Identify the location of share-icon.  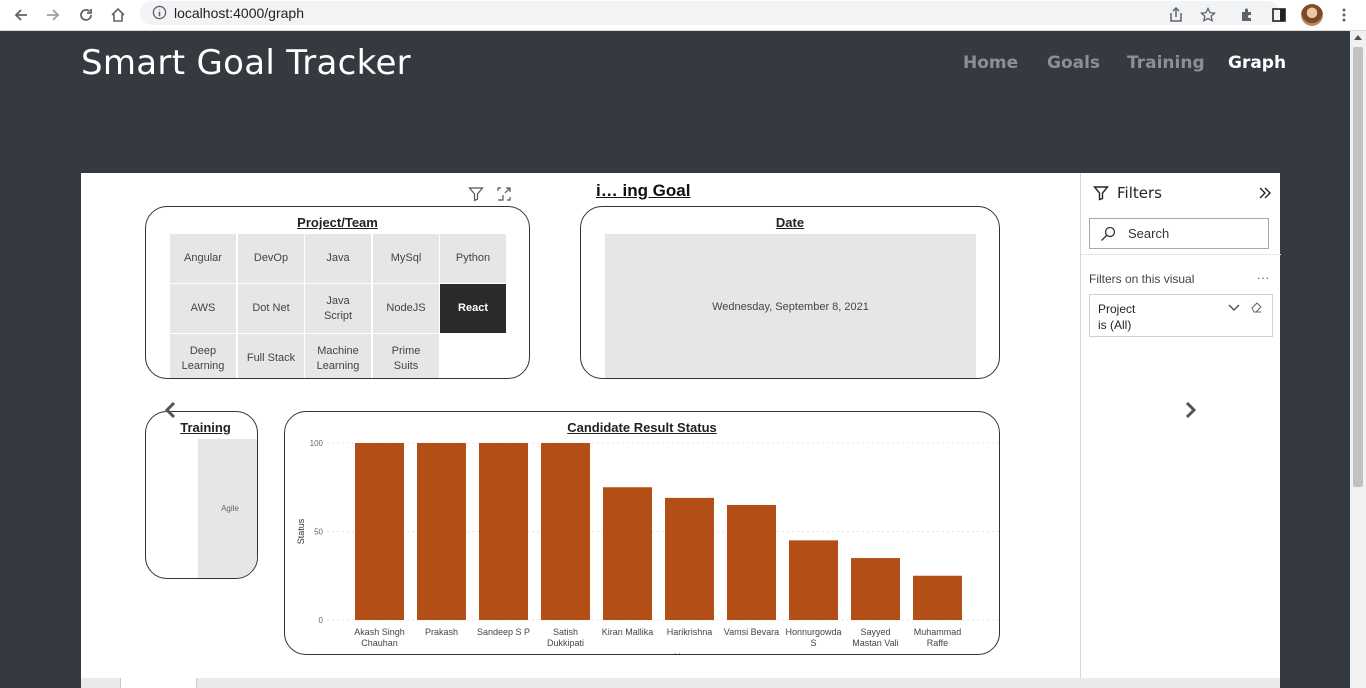
(1176, 15).